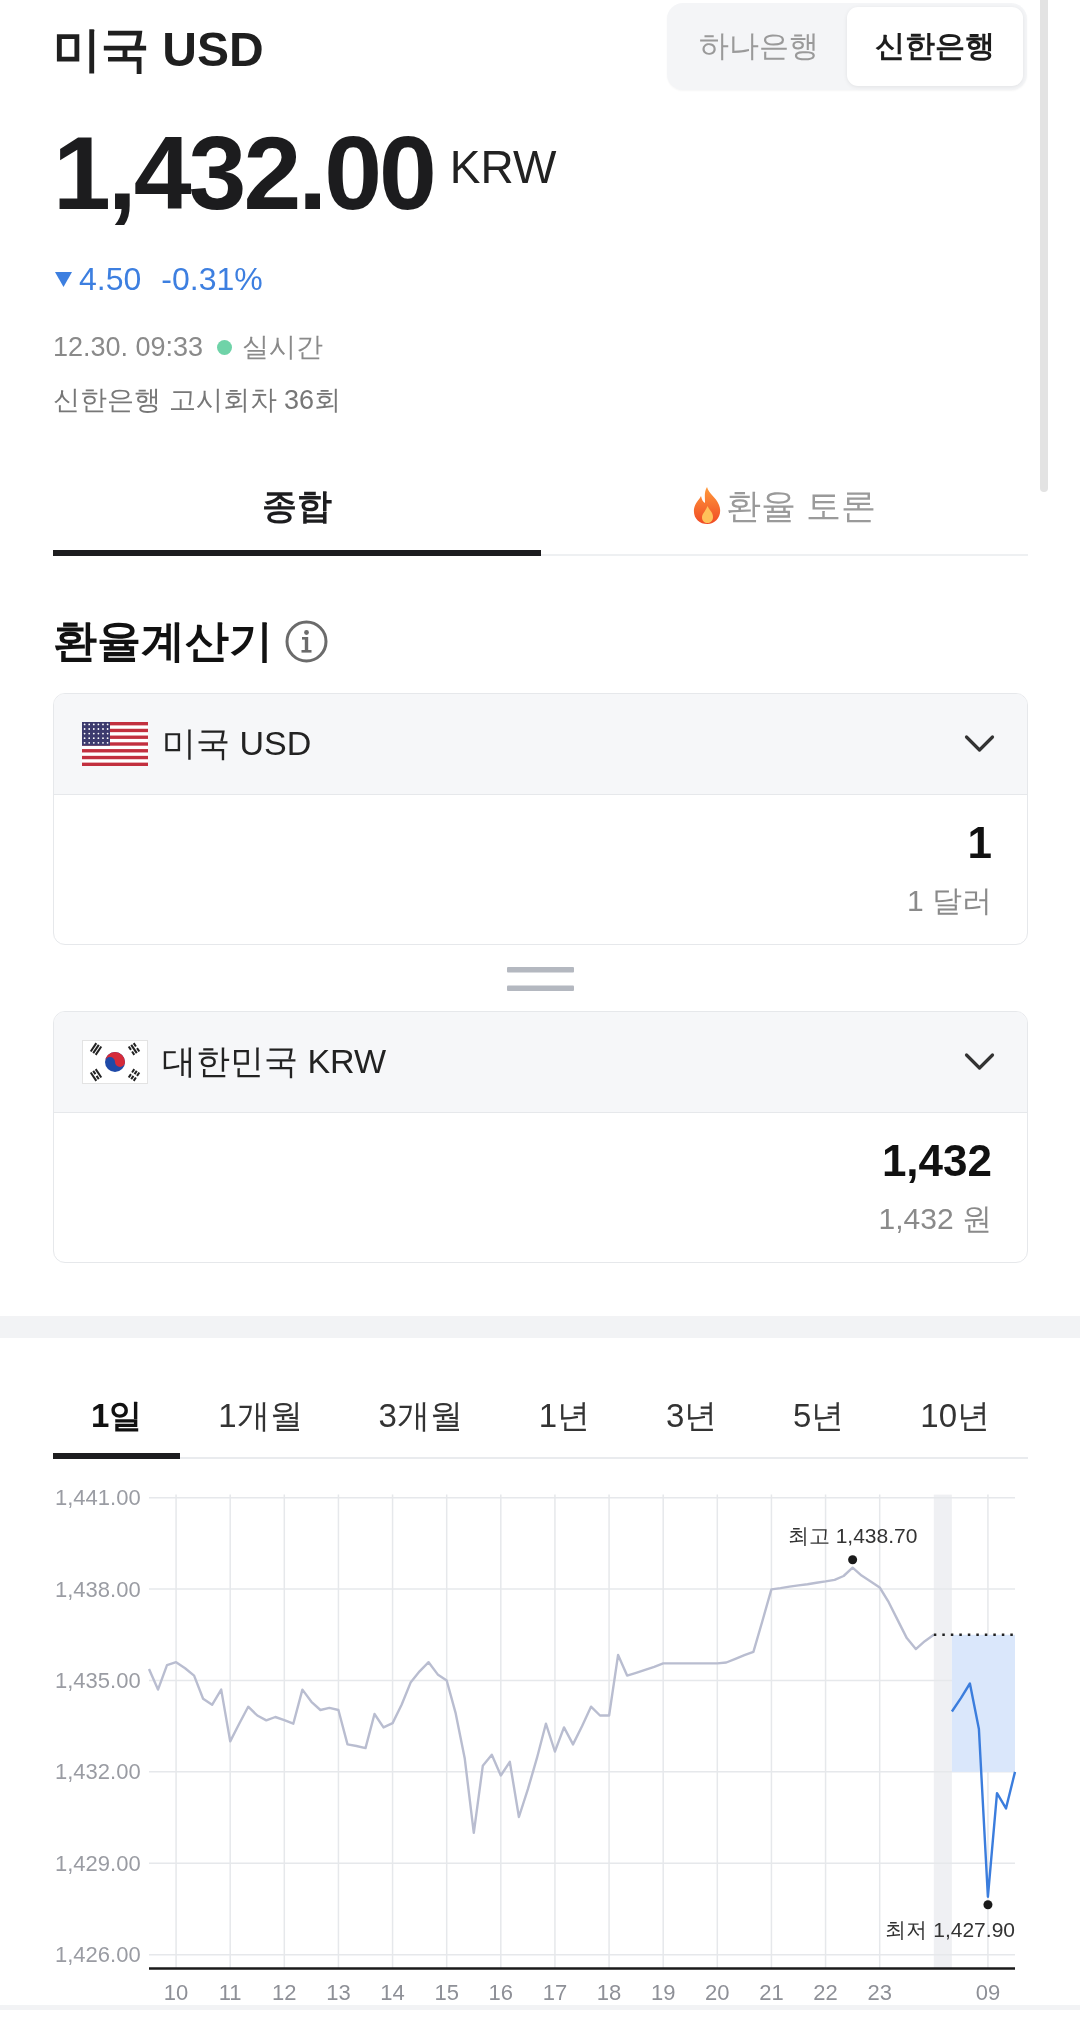 This screenshot has height=2017, width=1080. I want to click on x-axis-label: 18, so click(609, 1992).